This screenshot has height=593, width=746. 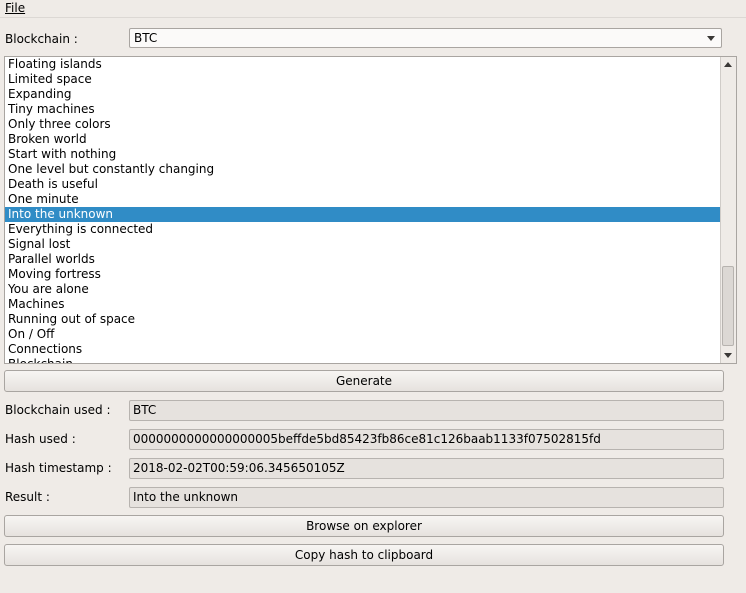 What do you see at coordinates (364, 526) in the screenshot?
I see `browse-explorer-button: Browse on explorer` at bounding box center [364, 526].